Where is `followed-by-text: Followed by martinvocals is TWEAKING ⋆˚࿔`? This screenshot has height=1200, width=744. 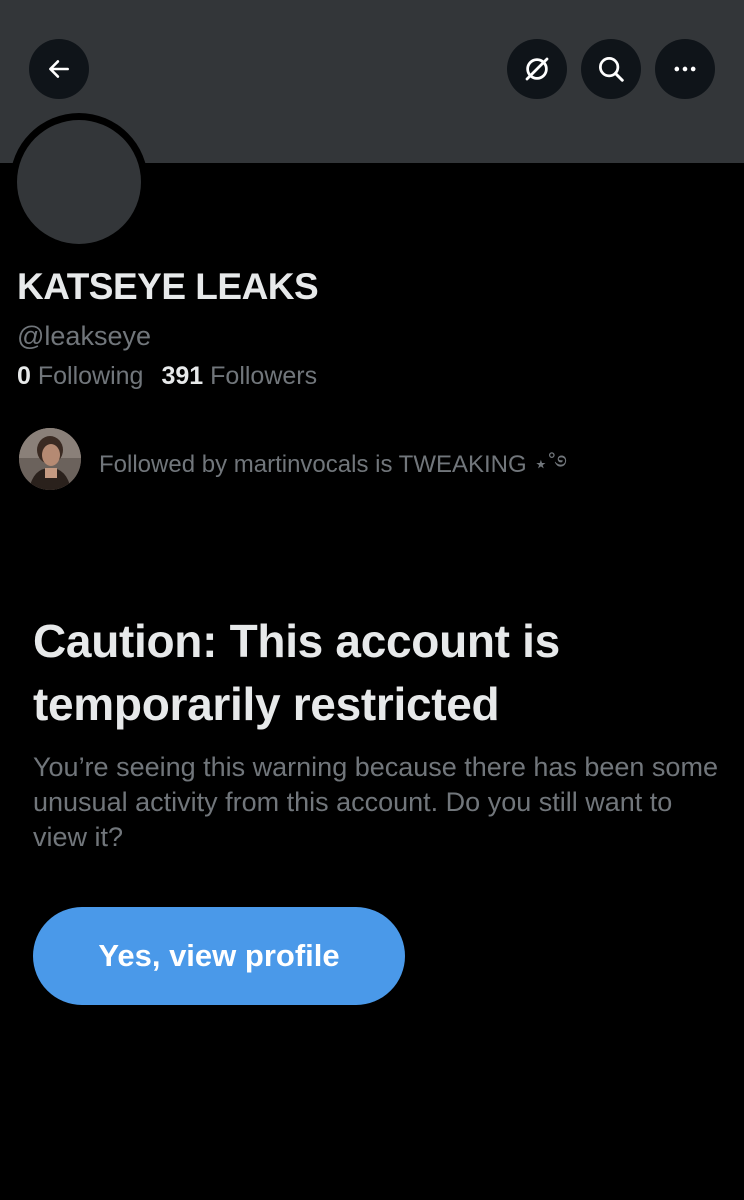 followed-by-text: Followed by martinvocals is TWEAKING ⋆˚࿔ is located at coordinates (333, 471).